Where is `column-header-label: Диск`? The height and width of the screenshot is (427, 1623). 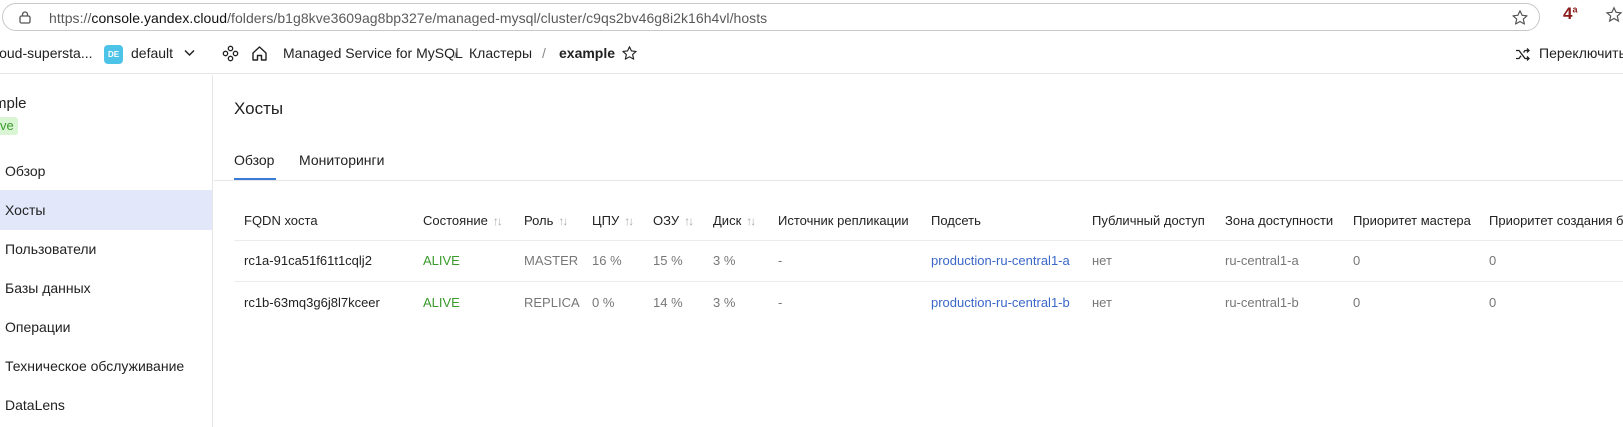
column-header-label: Диск is located at coordinates (727, 220).